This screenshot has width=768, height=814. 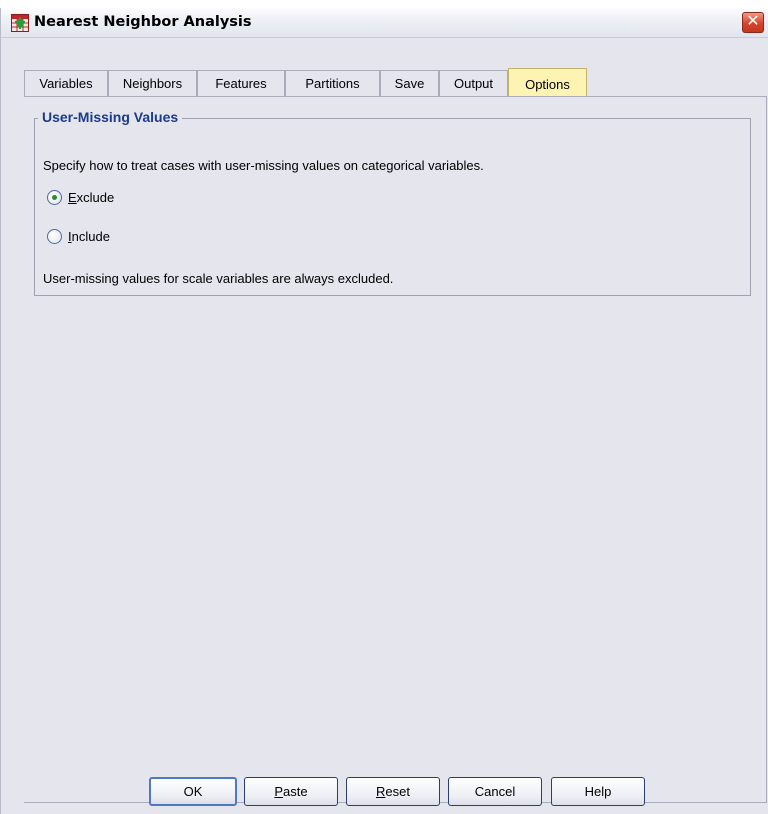 I want to click on title-bar: Nearest Neighbor Analysis ✕, so click(x=384, y=23).